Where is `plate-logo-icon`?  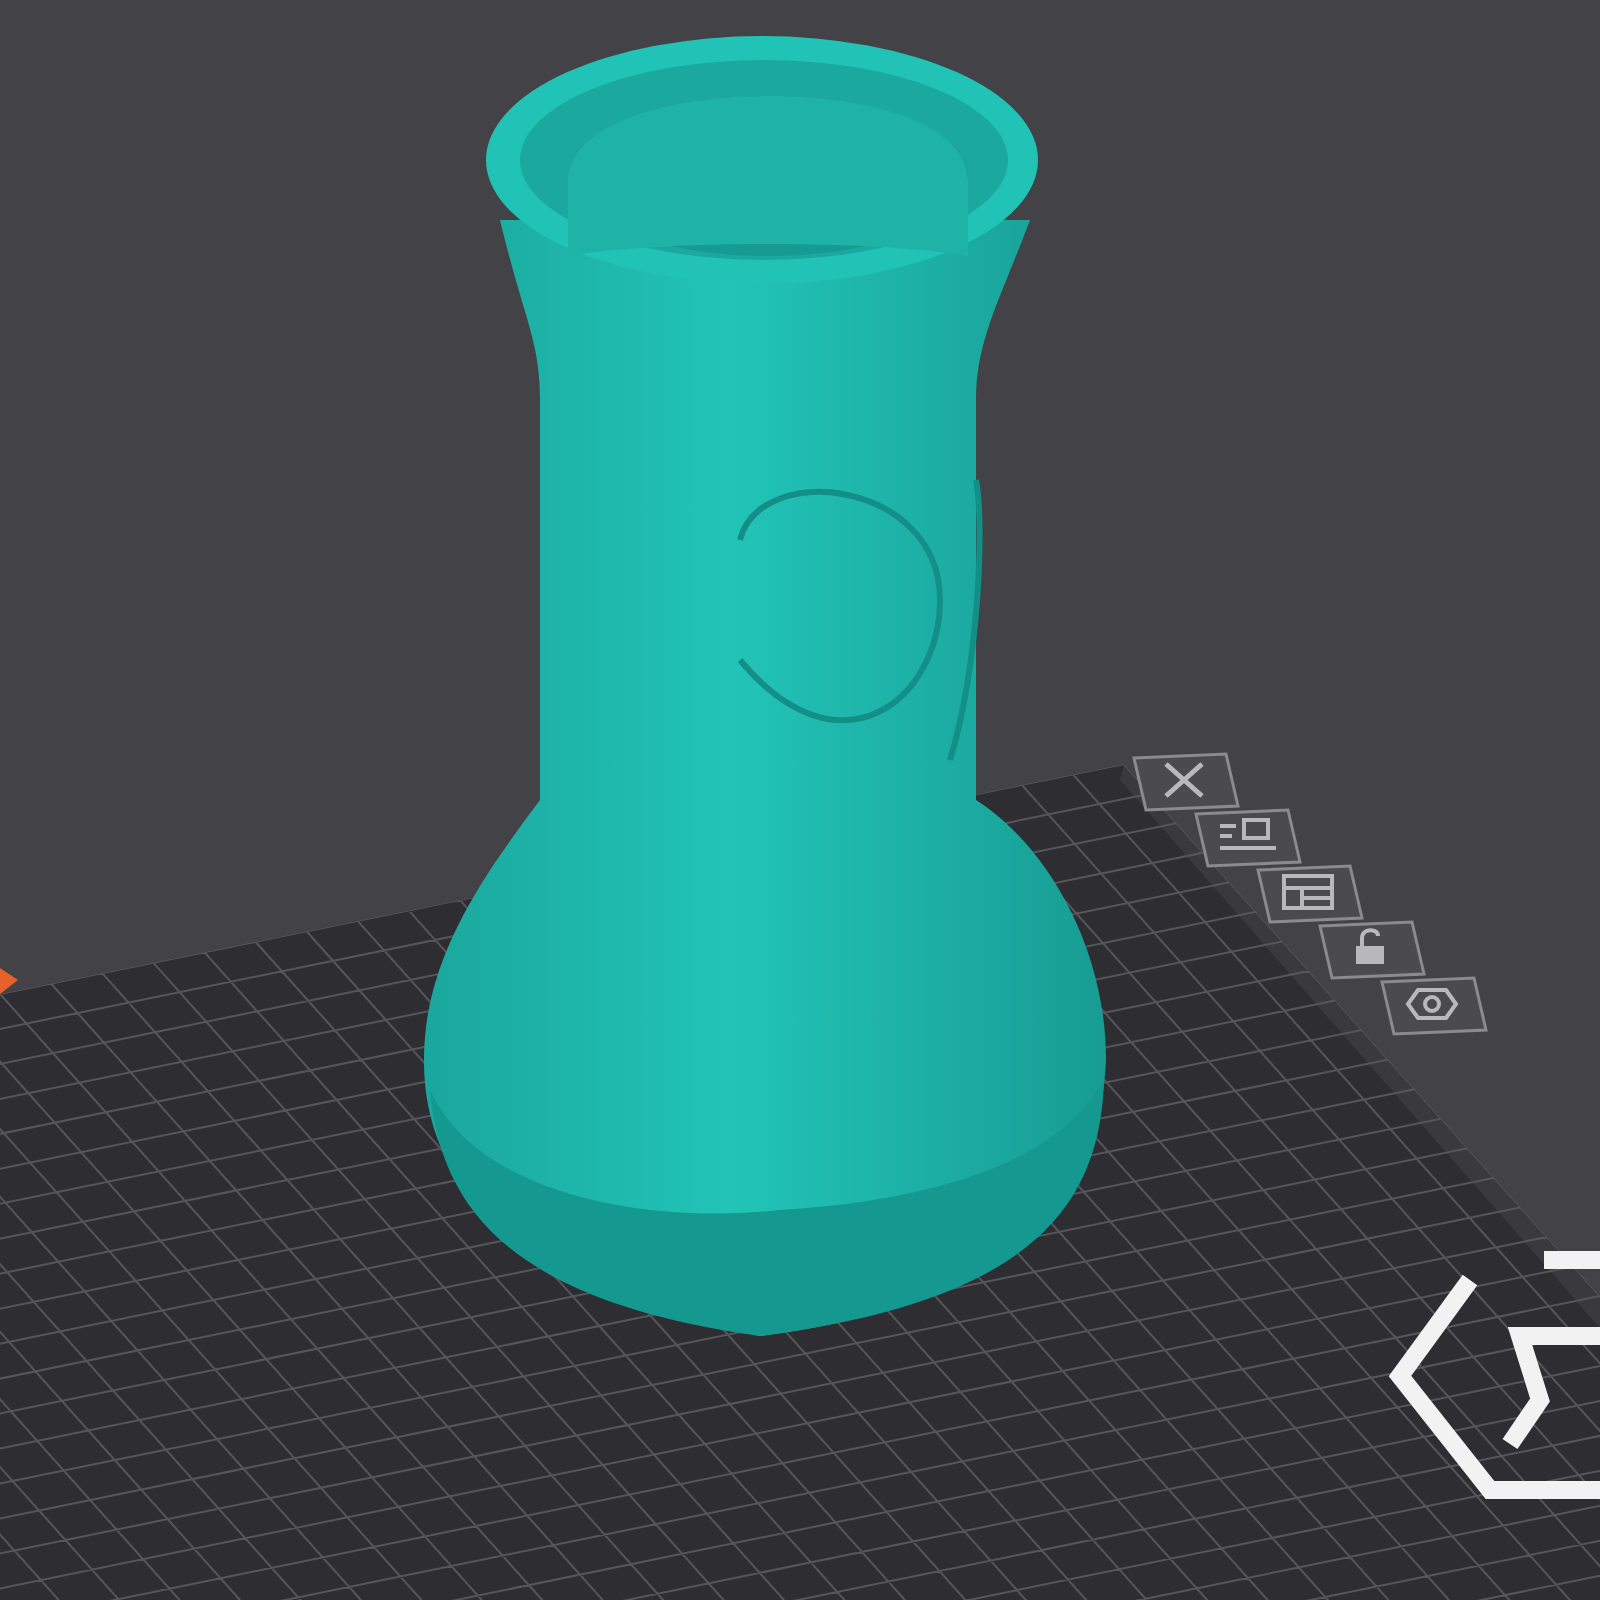
plate-logo-icon is located at coordinates (1494, 1375).